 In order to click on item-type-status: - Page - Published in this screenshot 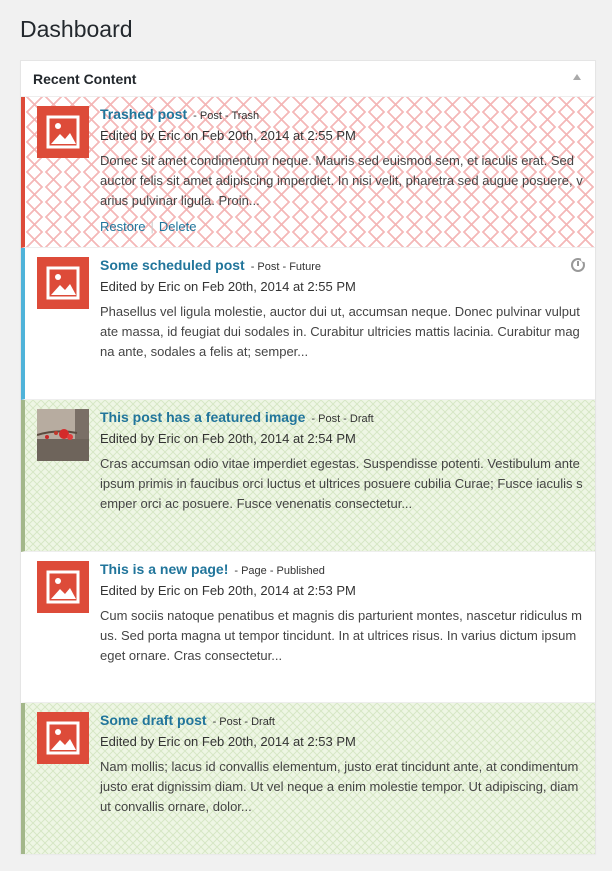, I will do `click(279, 571)`.